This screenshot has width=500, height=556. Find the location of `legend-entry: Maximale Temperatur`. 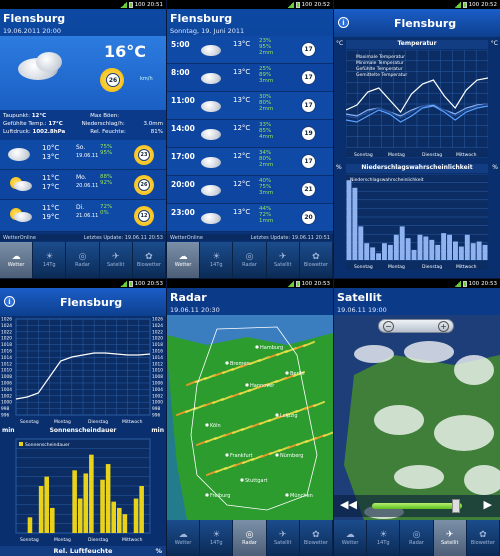

legend-entry: Maximale Temperatur is located at coordinates (380, 57).